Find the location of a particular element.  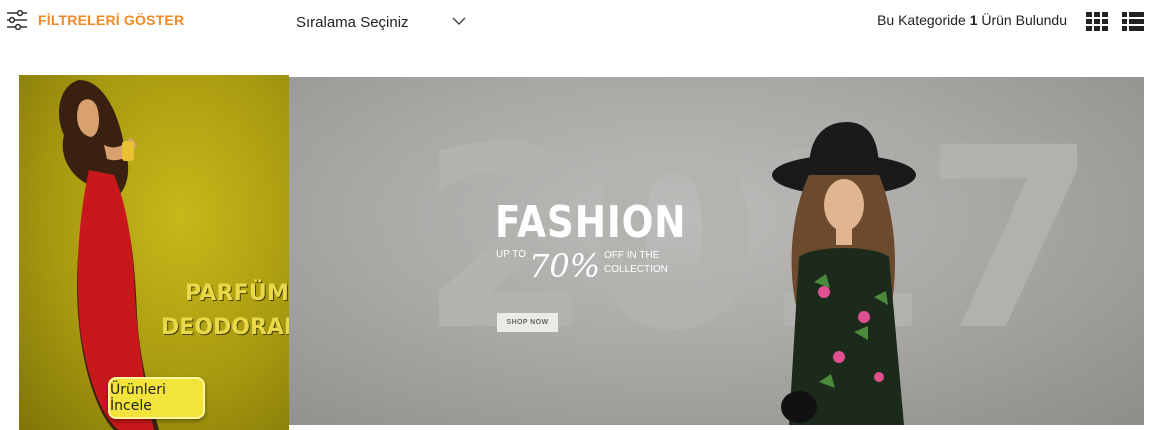

grid-view-icon is located at coordinates (1097, 24).